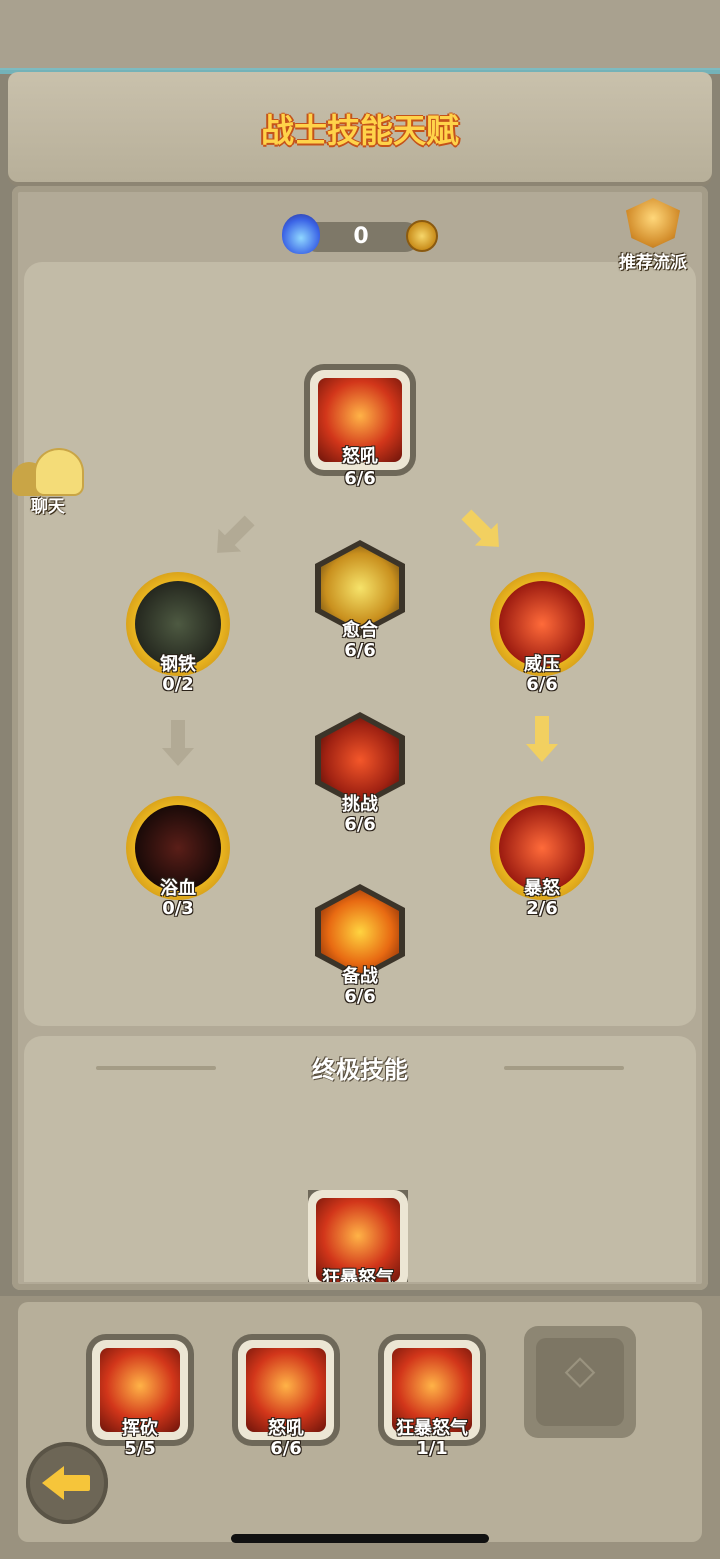  What do you see at coordinates (542, 908) in the screenshot?
I see `skill-level: 2/6` at bounding box center [542, 908].